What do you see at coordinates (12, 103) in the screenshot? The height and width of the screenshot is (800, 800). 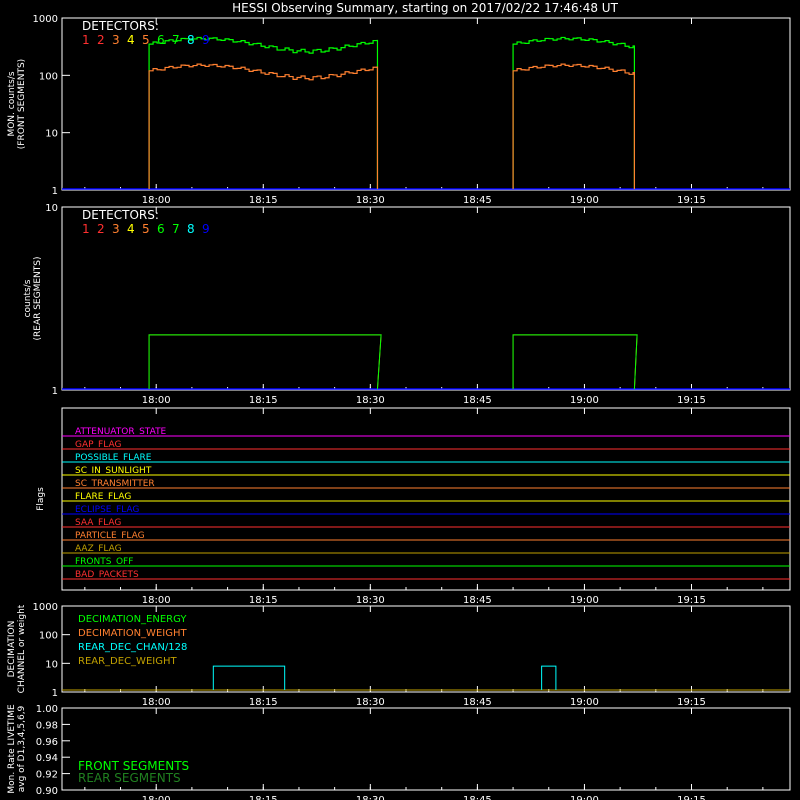 I see `y-axis-label-line: MON. counts/s` at bounding box center [12, 103].